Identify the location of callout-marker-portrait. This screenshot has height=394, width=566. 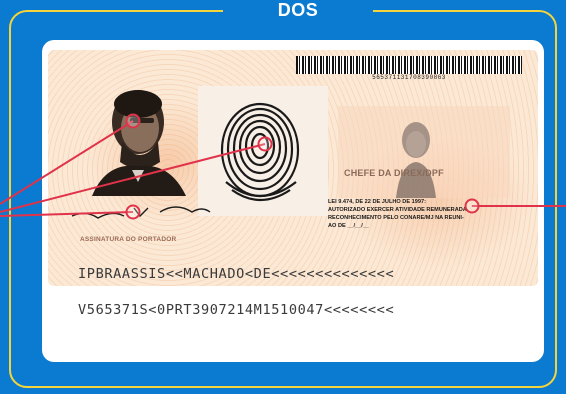
(133, 121).